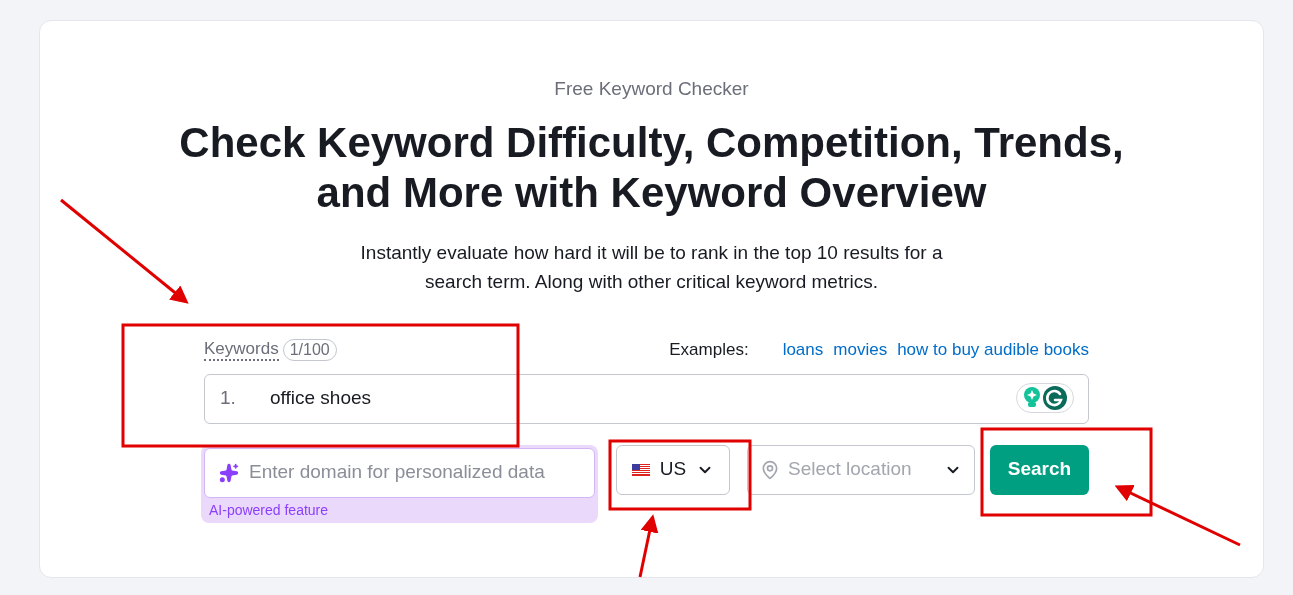 This screenshot has width=1293, height=595. I want to click on g-logo-icon, so click(1055, 397).